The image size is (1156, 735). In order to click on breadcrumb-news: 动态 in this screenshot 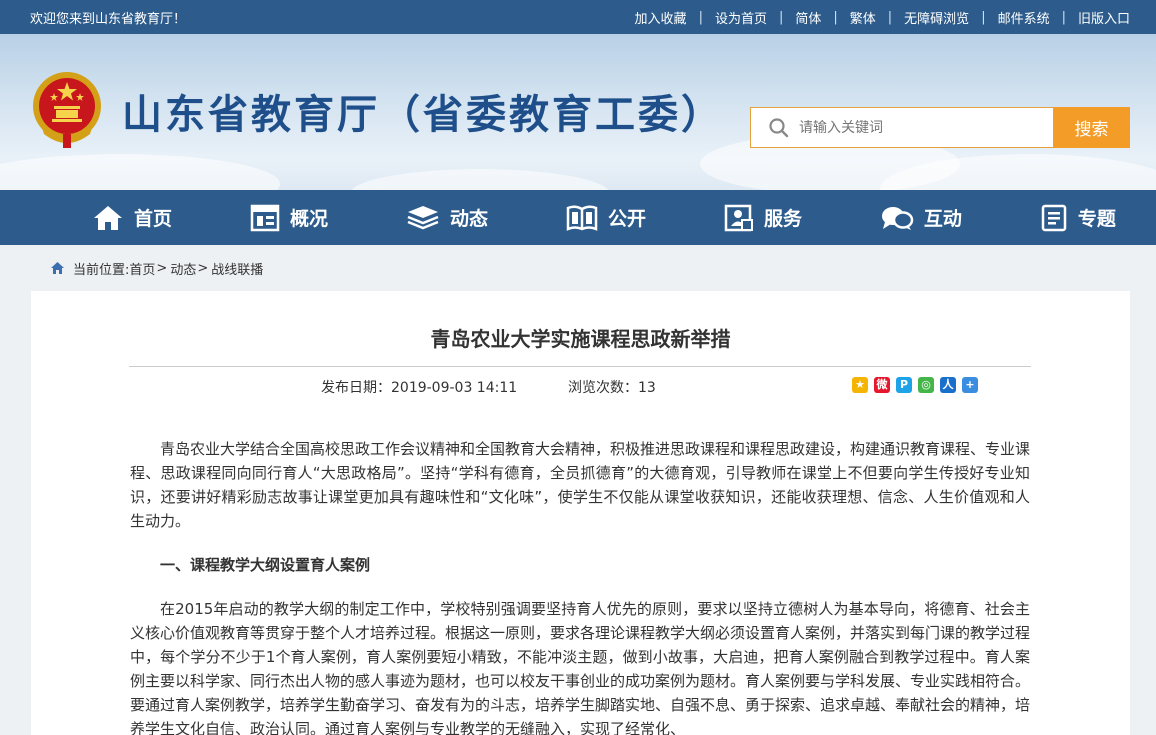, I will do `click(183, 268)`.